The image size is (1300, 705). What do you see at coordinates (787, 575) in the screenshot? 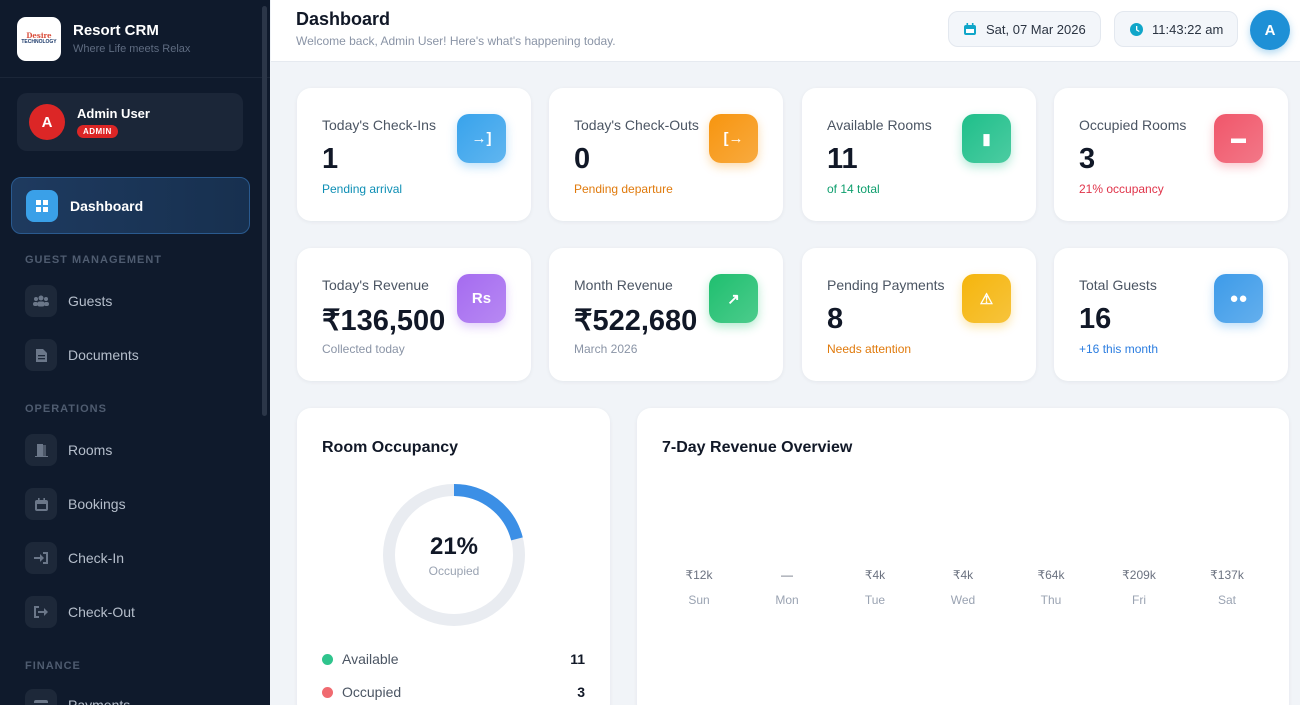
I see `revenue-value-label: —` at bounding box center [787, 575].